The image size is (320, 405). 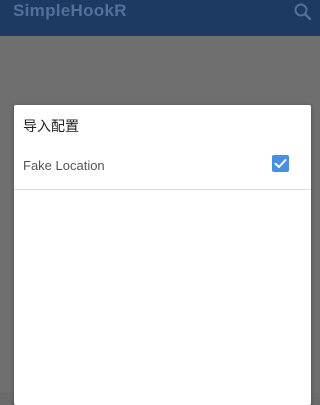 What do you see at coordinates (51, 127) in the screenshot?
I see `dialog-title: 导入配置` at bounding box center [51, 127].